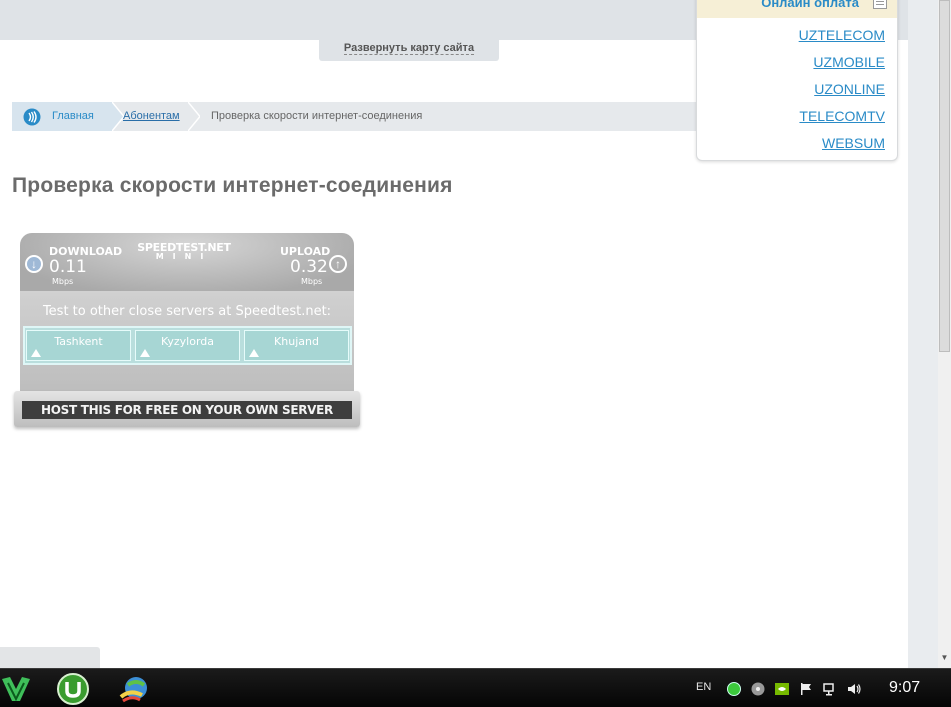  What do you see at coordinates (944, 176) in the screenshot?
I see `scrollbar-thumb` at bounding box center [944, 176].